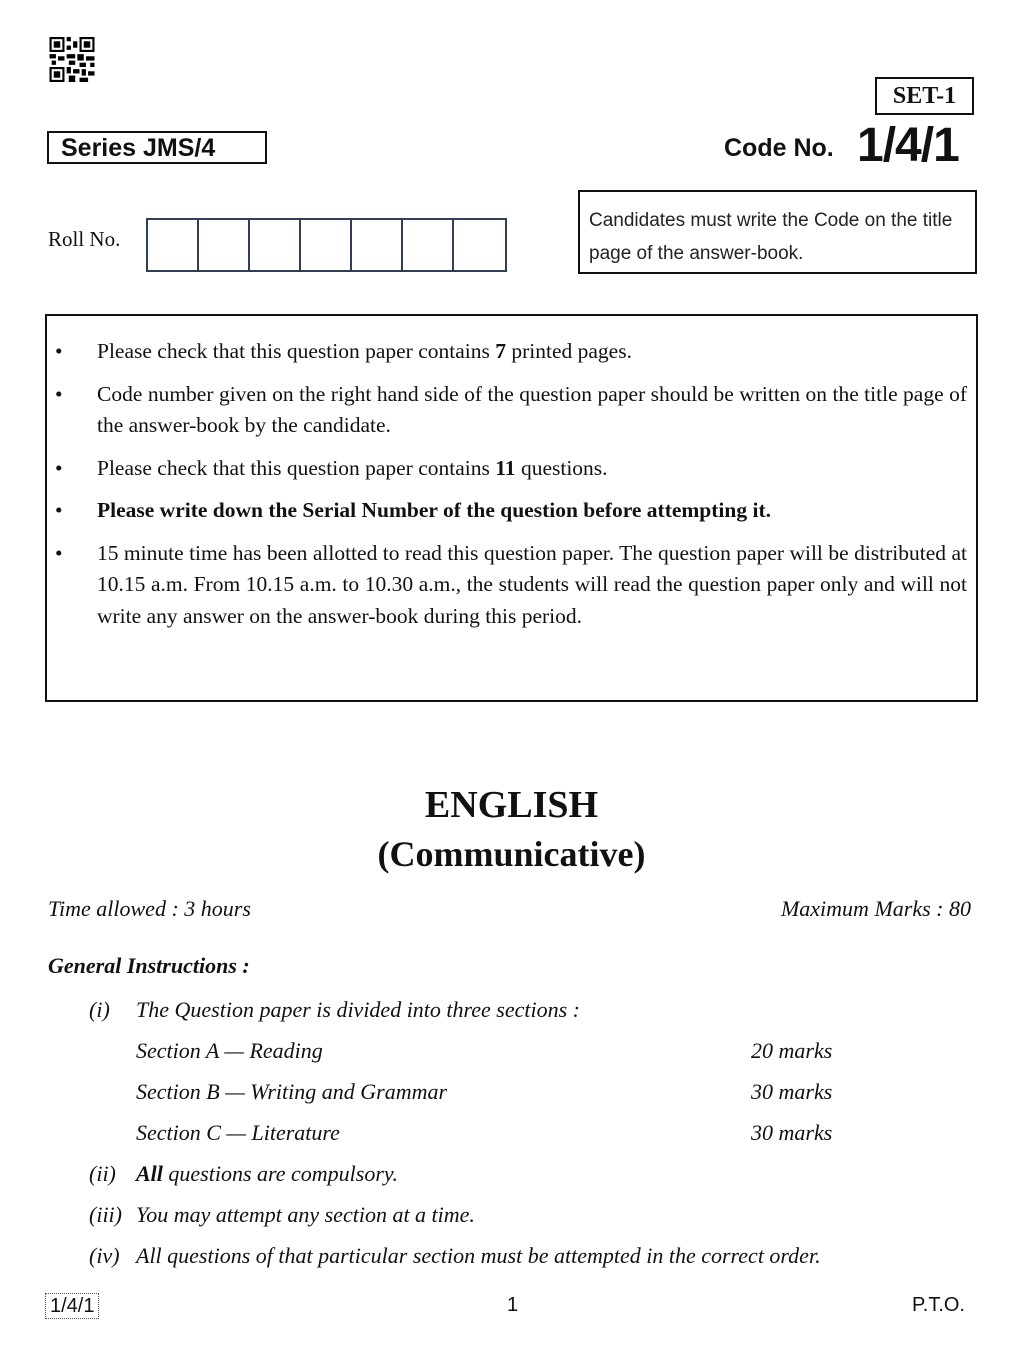 This screenshot has height=1355, width=1023. Describe the element at coordinates (513, 1305) in the screenshot. I see `page-number: 1` at that location.